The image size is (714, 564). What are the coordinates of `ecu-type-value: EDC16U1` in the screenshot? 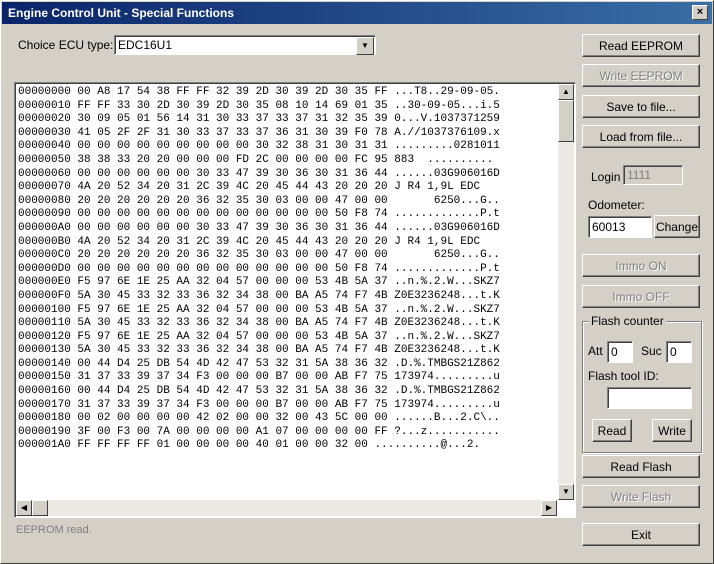 It's located at (145, 45).